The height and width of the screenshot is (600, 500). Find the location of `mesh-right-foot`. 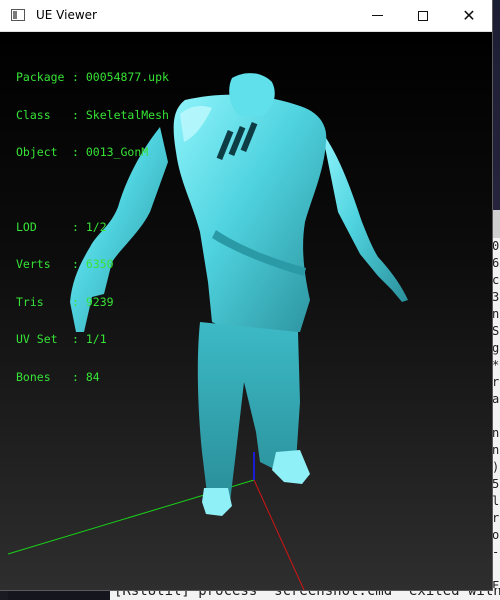

mesh-right-foot is located at coordinates (291, 467).